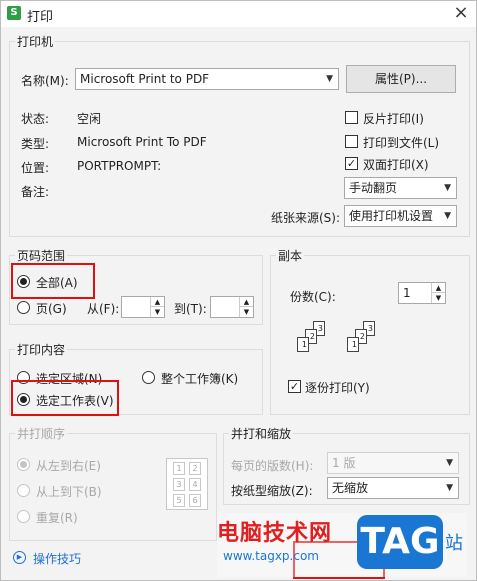  What do you see at coordinates (145, 79) in the screenshot?
I see `printer-name-value: Microsoft Print to PDF` at bounding box center [145, 79].